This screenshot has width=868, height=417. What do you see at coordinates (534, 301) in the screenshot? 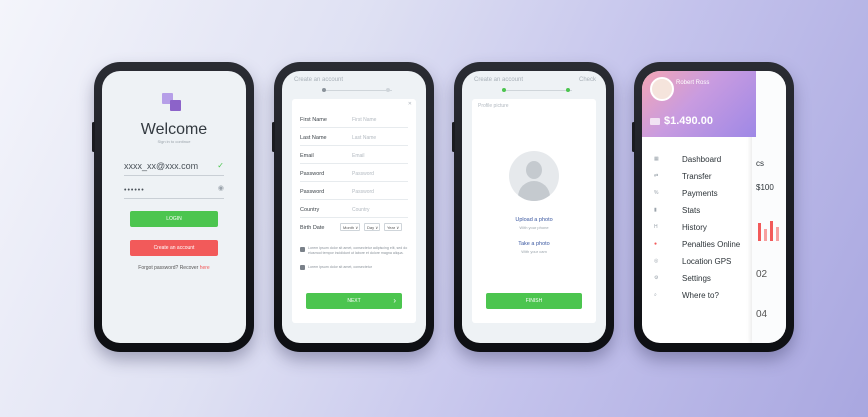
I see `finish-button: FINISH` at bounding box center [534, 301].